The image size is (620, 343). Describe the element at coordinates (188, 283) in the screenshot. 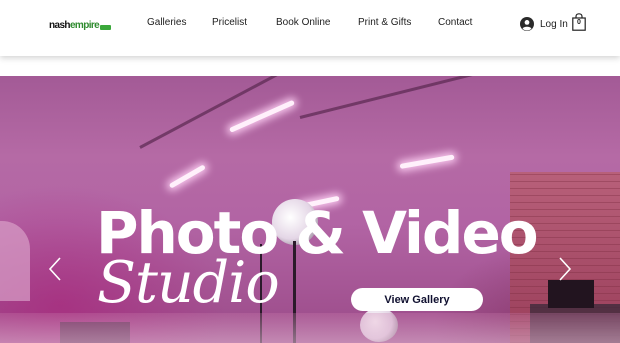

I see `hero-subtitle: Studio` at that location.